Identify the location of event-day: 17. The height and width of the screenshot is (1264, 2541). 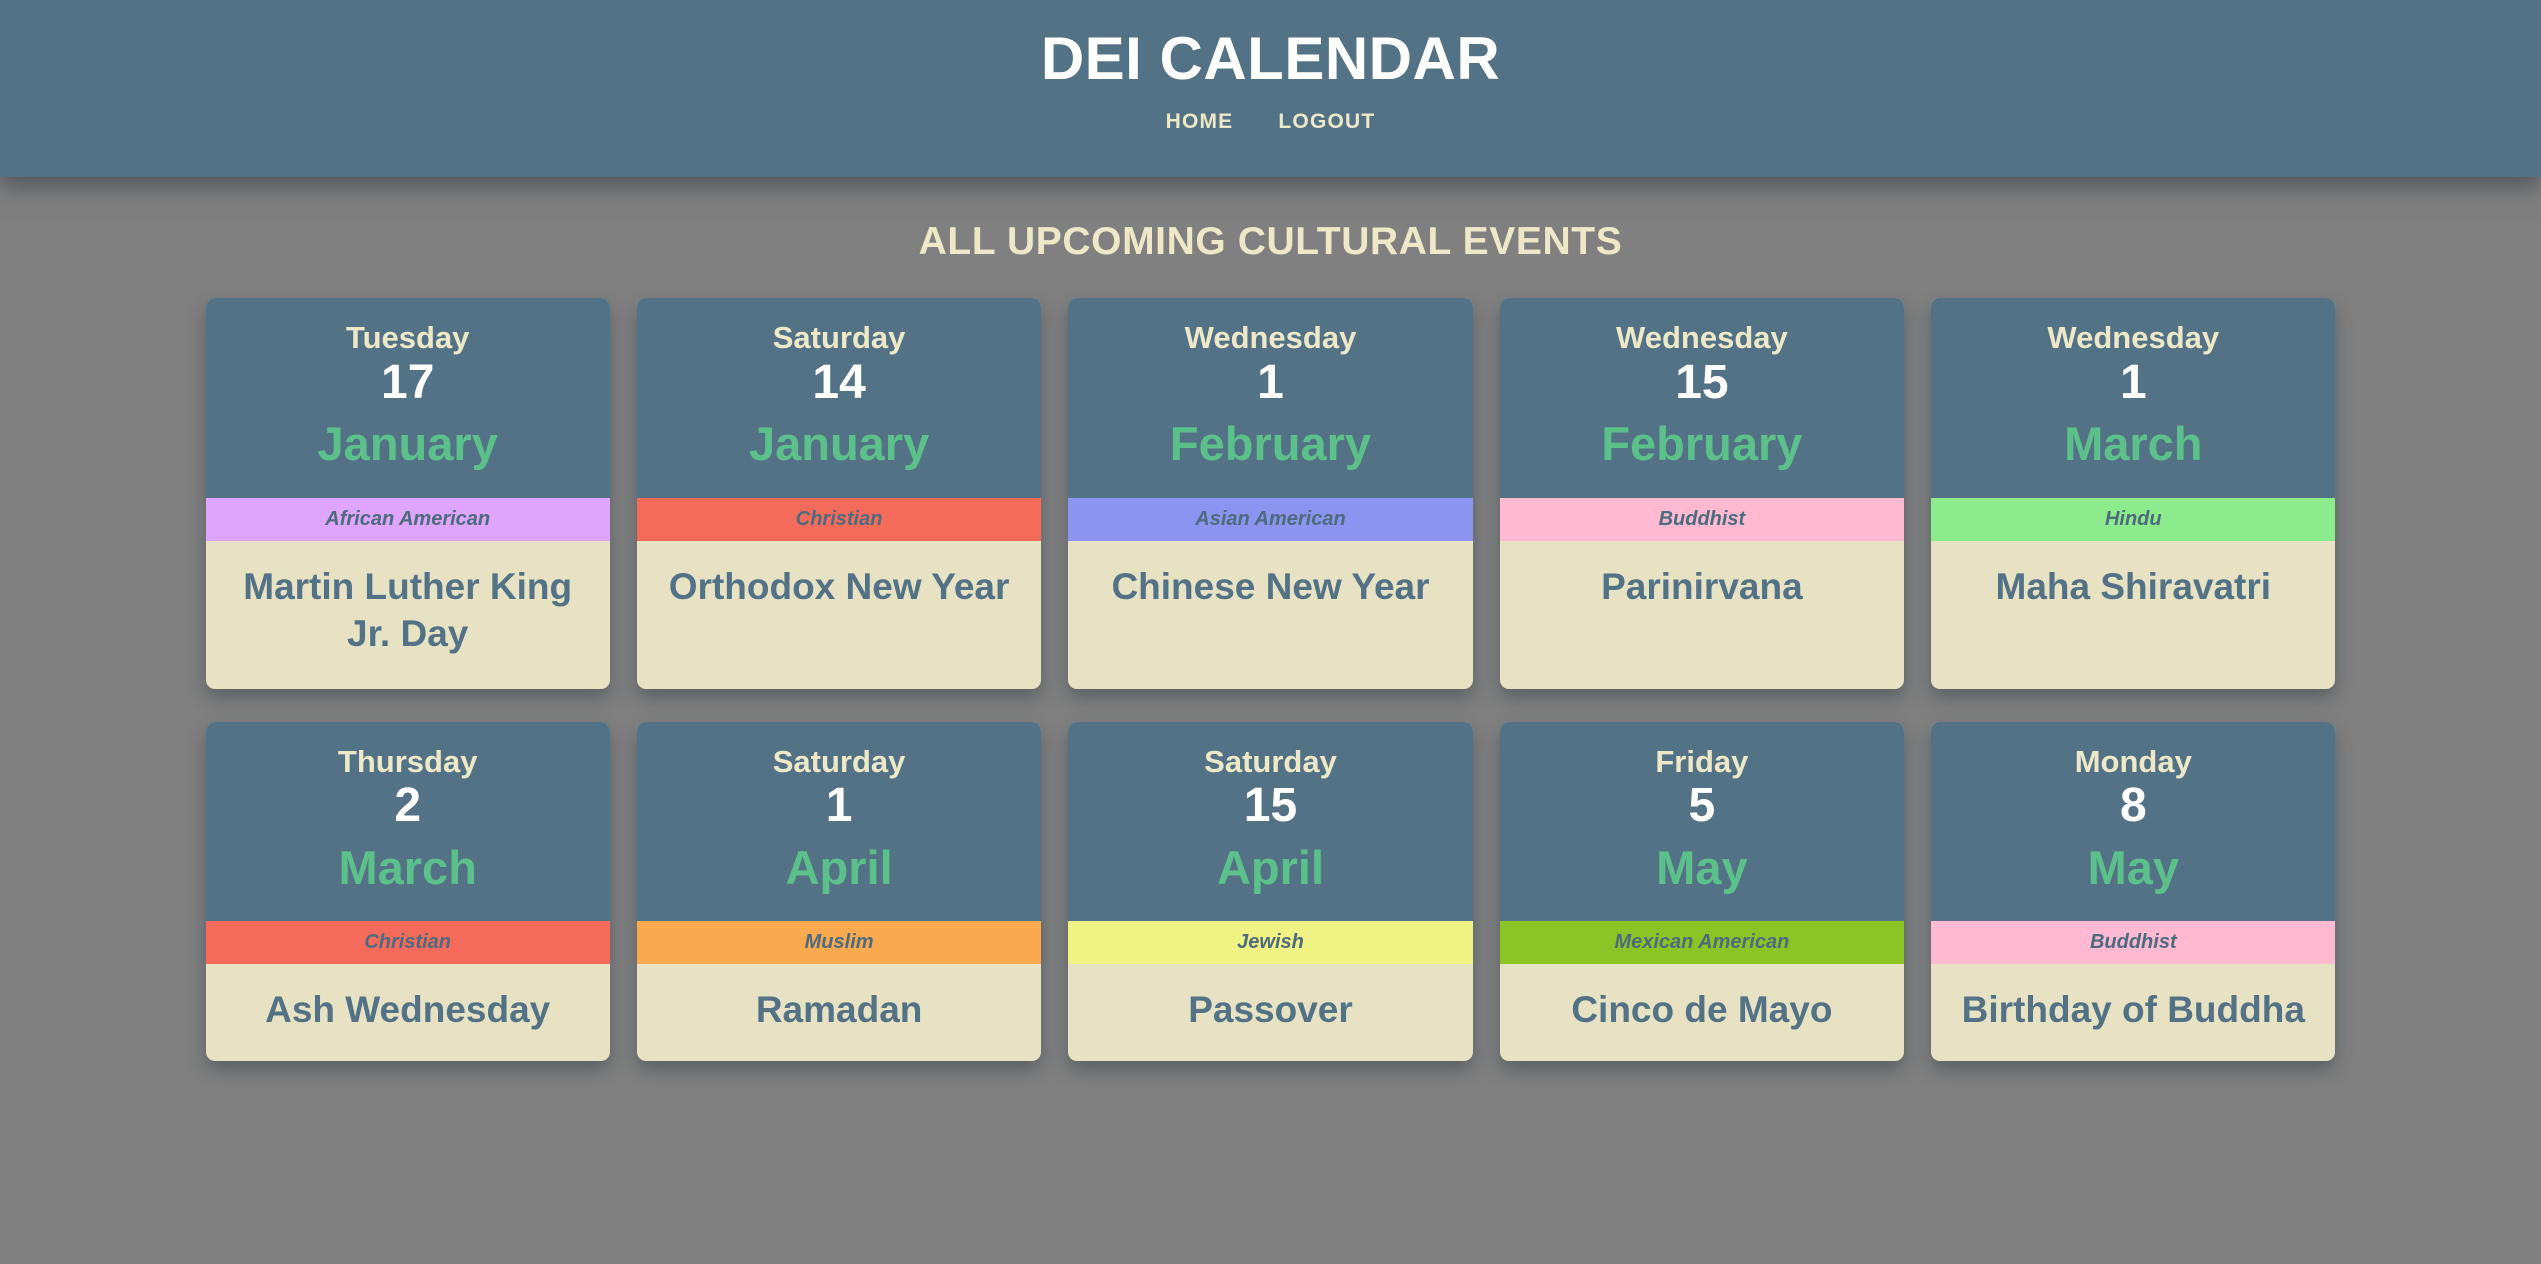
(408, 382).